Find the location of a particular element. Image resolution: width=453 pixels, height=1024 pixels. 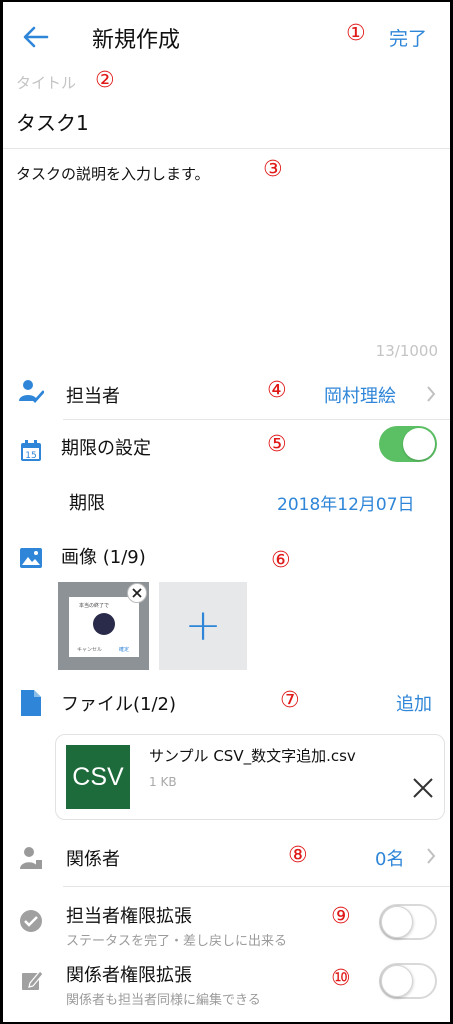

deadline-date: 2018年12月07日 is located at coordinates (346, 502).